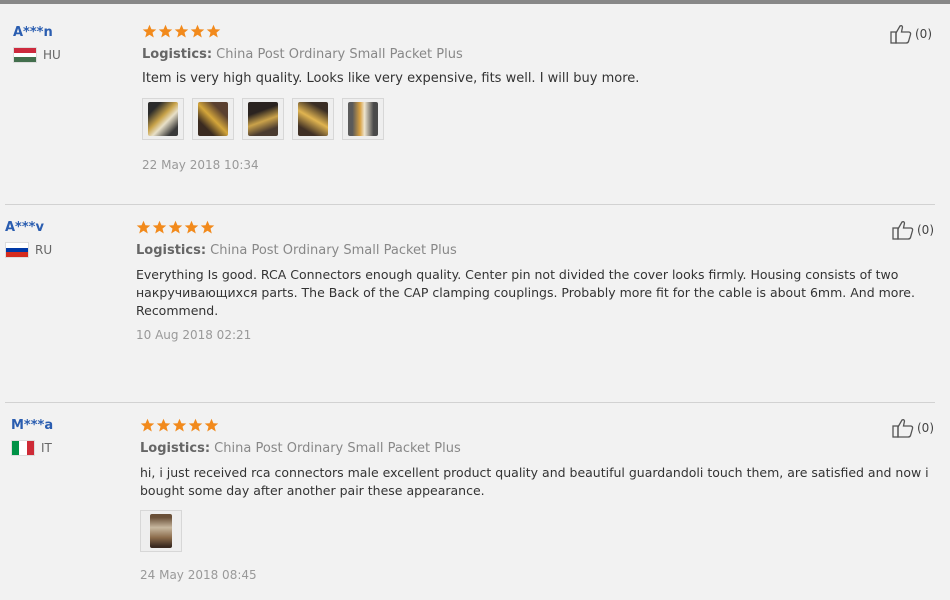  I want to click on country-code: IT, so click(46, 448).